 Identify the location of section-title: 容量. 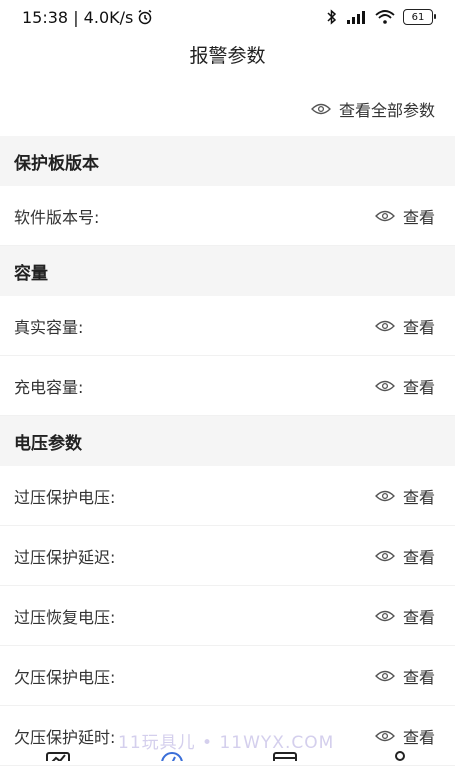
(31, 273).